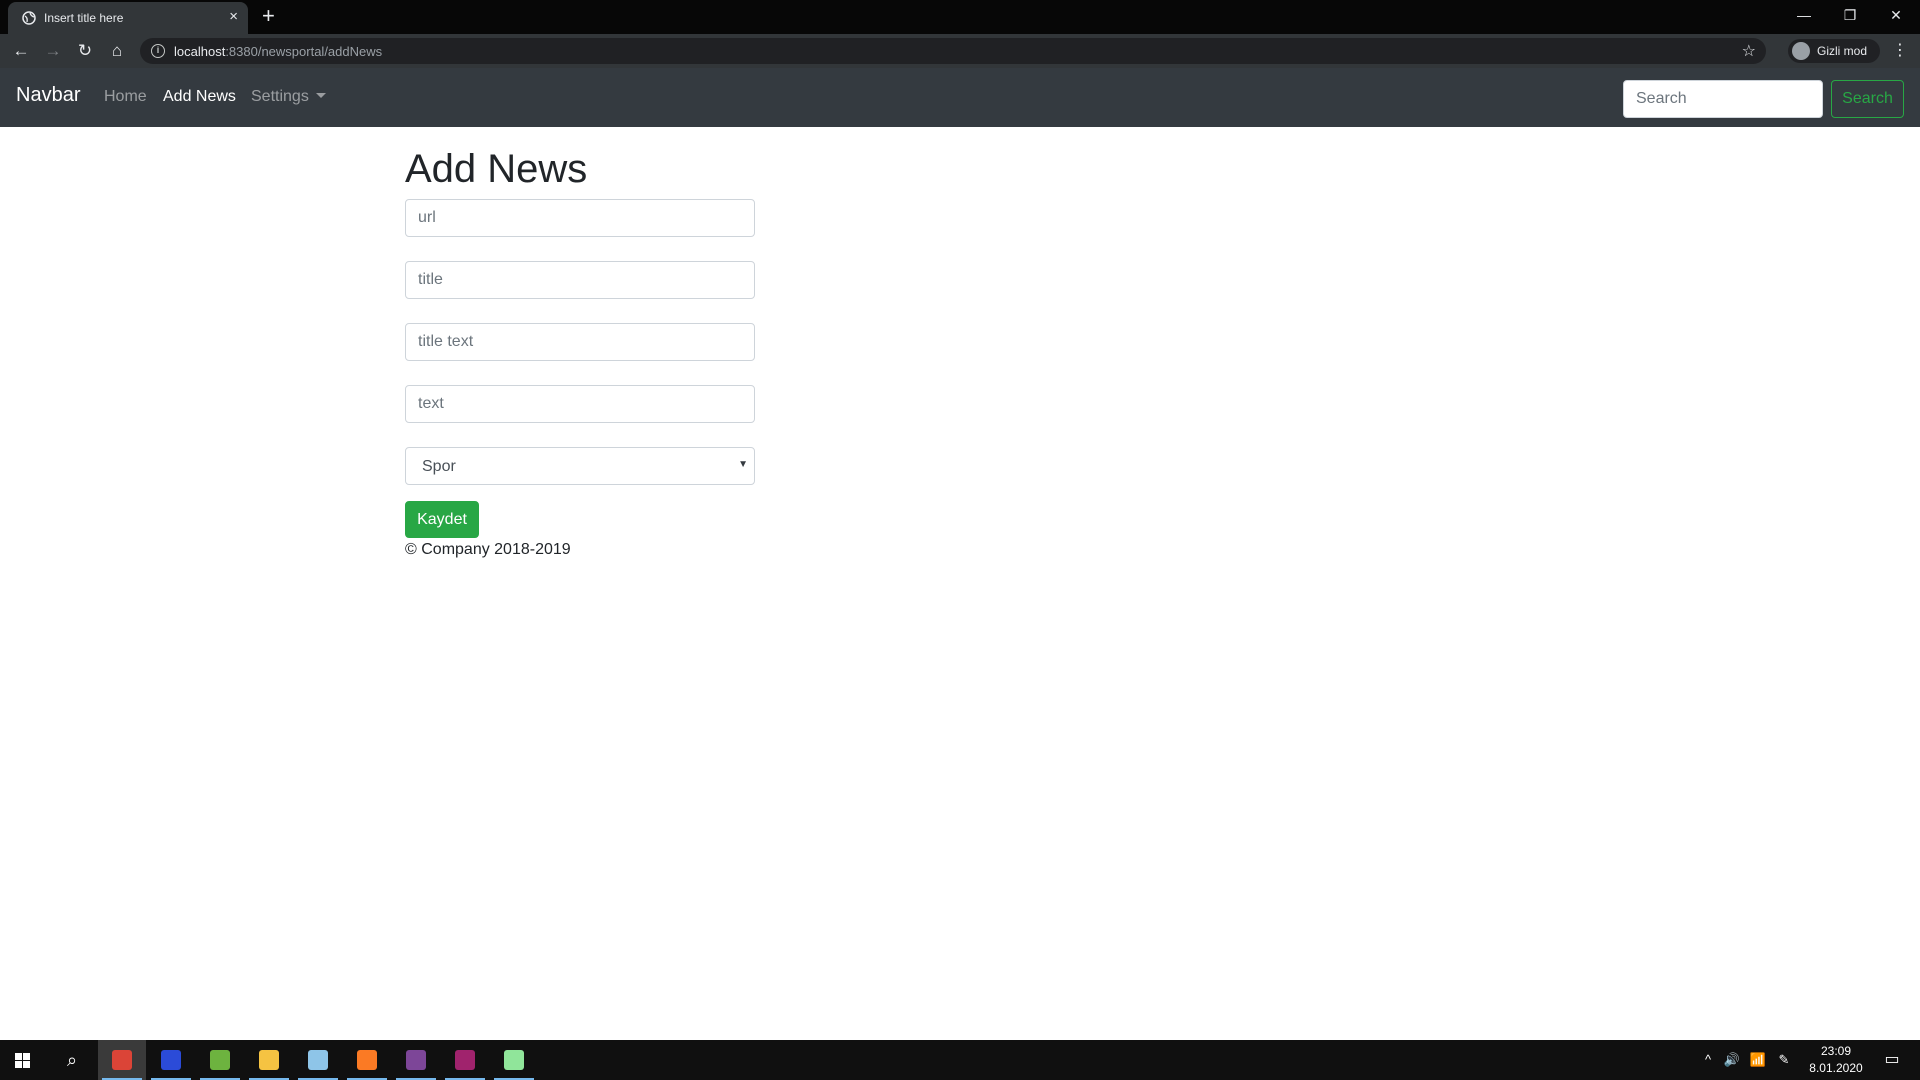 This screenshot has height=1080, width=1920. Describe the element at coordinates (1801, 51) in the screenshot. I see `incognito-icon` at that location.